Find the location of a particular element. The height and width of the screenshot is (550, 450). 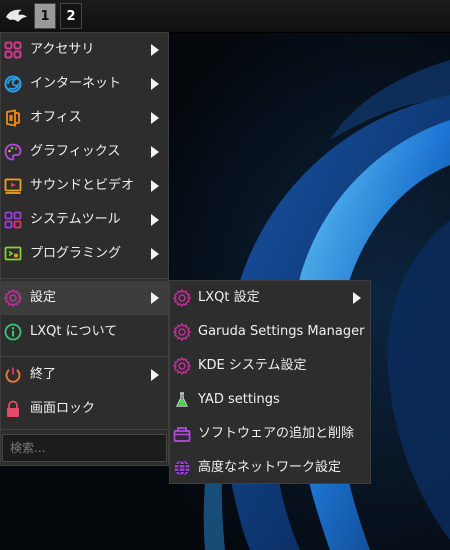

network-globe-icon is located at coordinates (182, 468).